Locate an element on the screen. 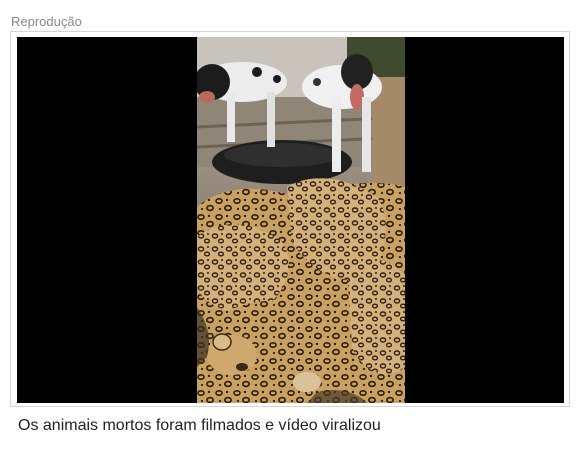 The height and width of the screenshot is (454, 585). photo-credit: Reprodução is located at coordinates (46, 21).